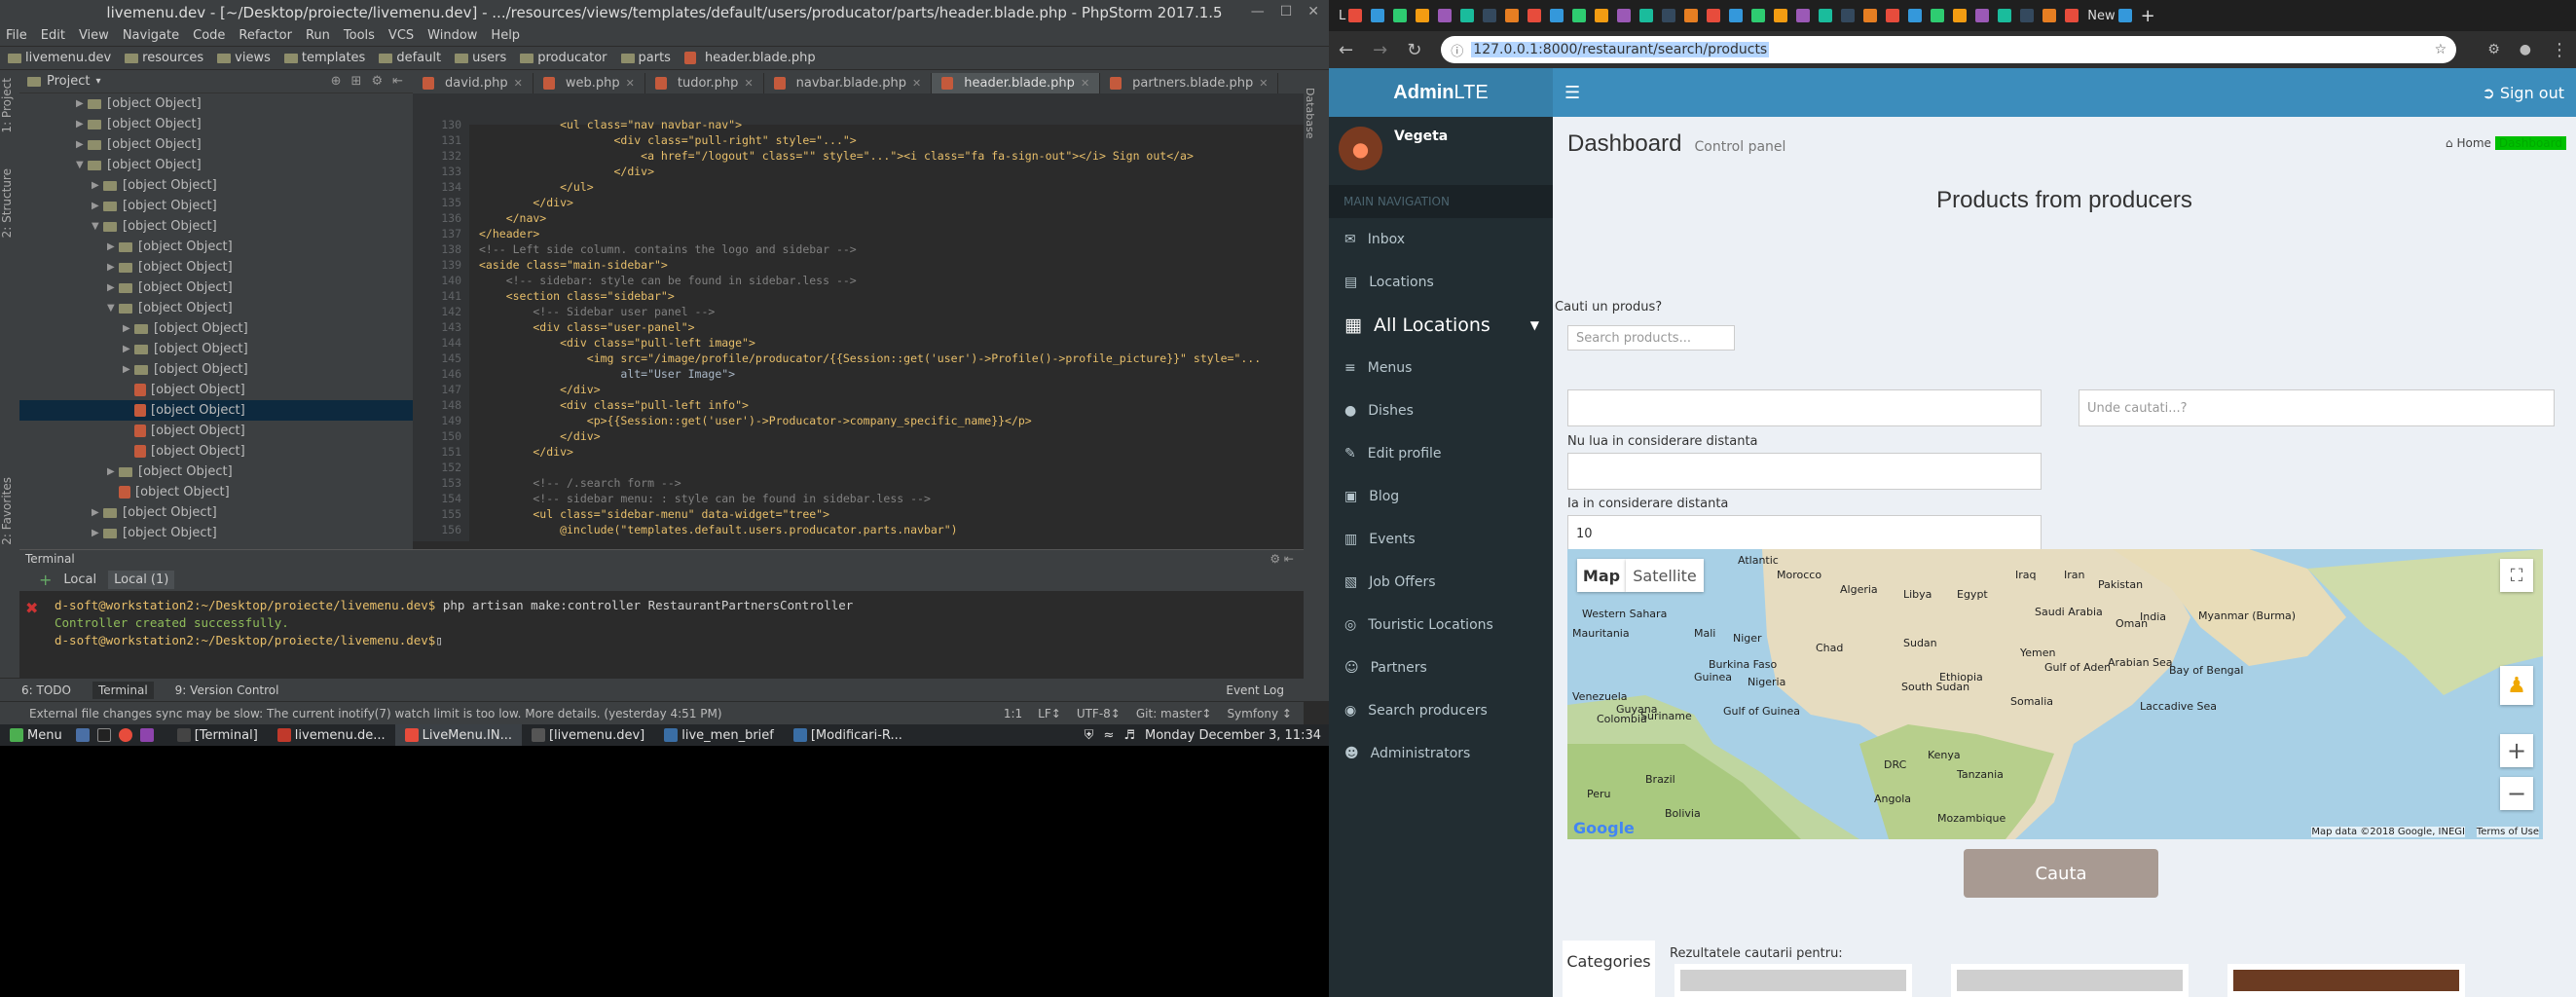 This screenshot has width=2576, height=997. I want to click on code-line: <div class="pull-left image">, so click(870, 343).